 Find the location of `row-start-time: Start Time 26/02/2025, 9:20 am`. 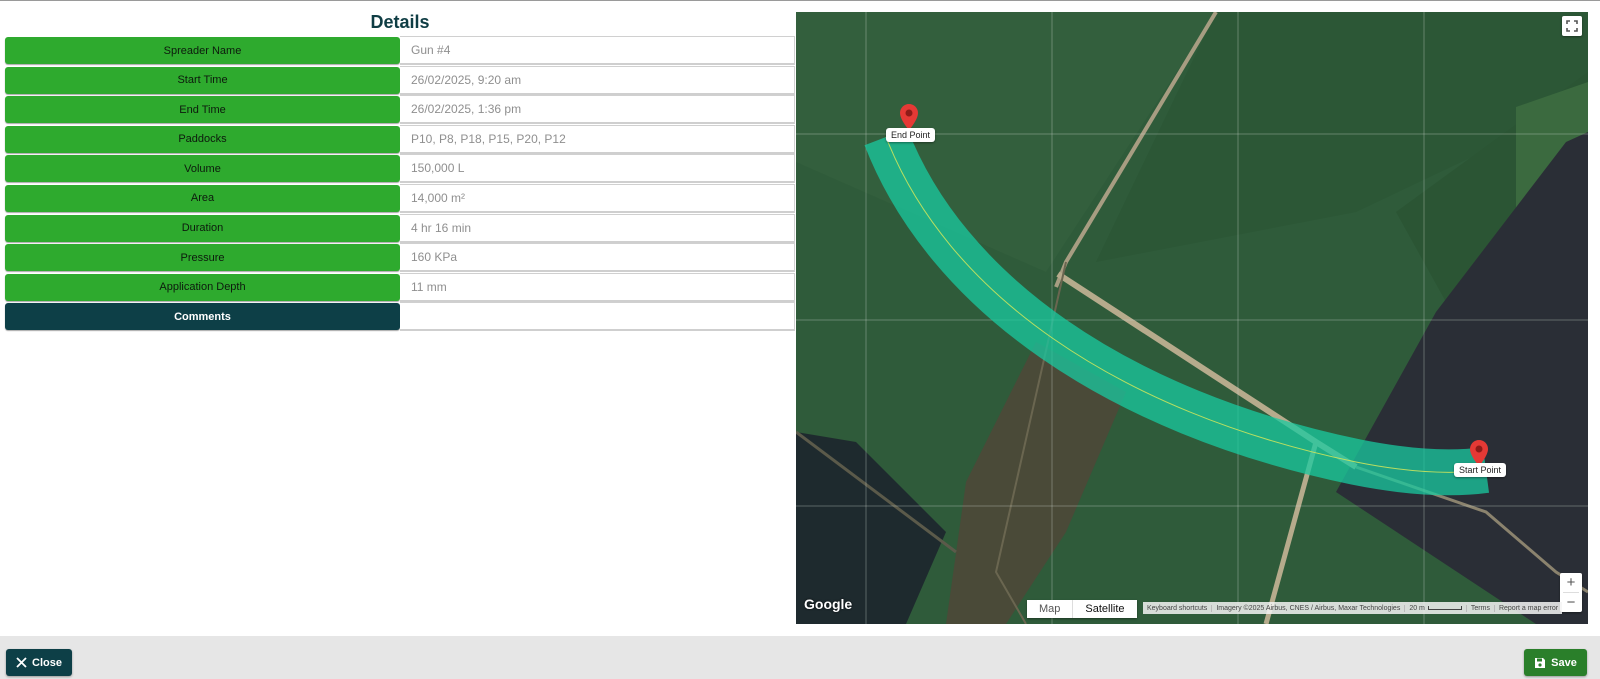

row-start-time: Start Time 26/02/2025, 9:20 am is located at coordinates (400, 80).